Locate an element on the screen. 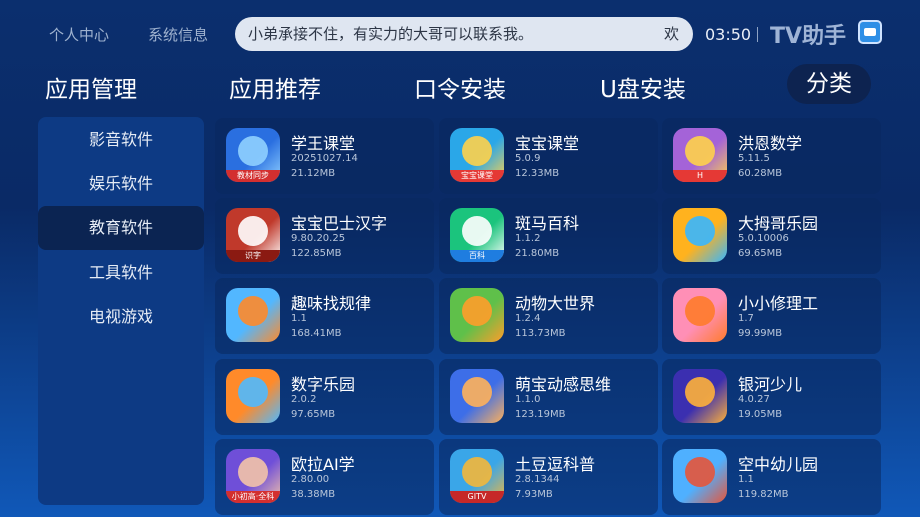 Image resolution: width=920 pixels, height=517 pixels. category-sidebar: 影音软件 娱乐软件 教育软件 工具软件 电视游戏 is located at coordinates (121, 311).